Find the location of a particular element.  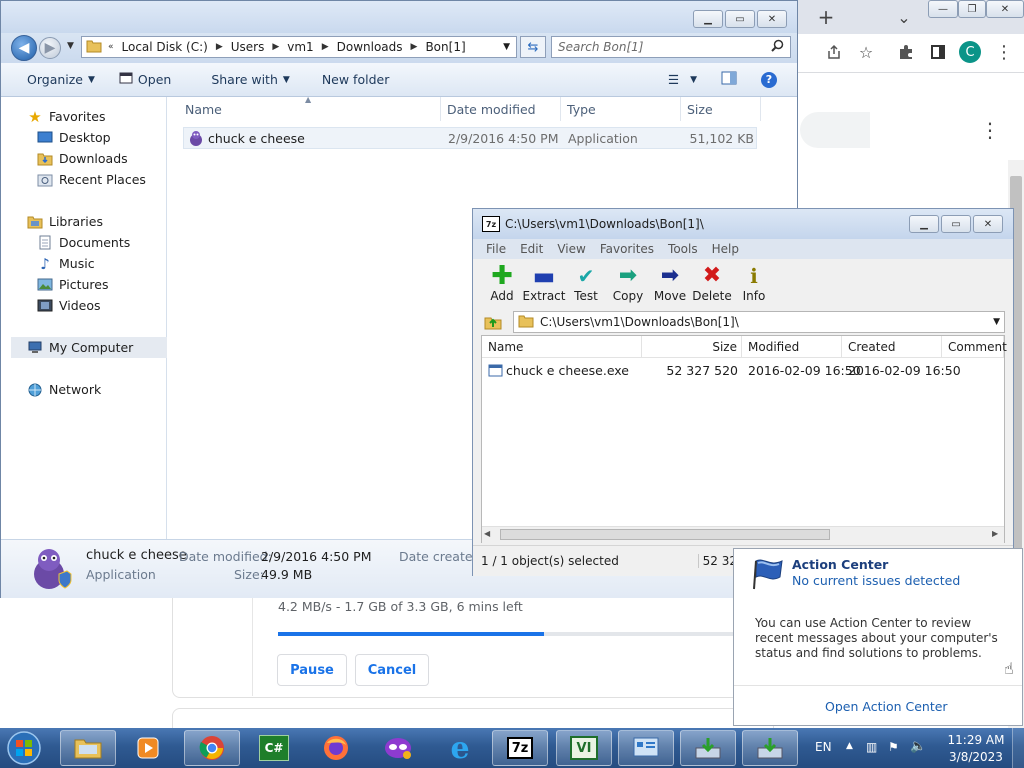

tab-search-button: ⌄ is located at coordinates (904, 17).